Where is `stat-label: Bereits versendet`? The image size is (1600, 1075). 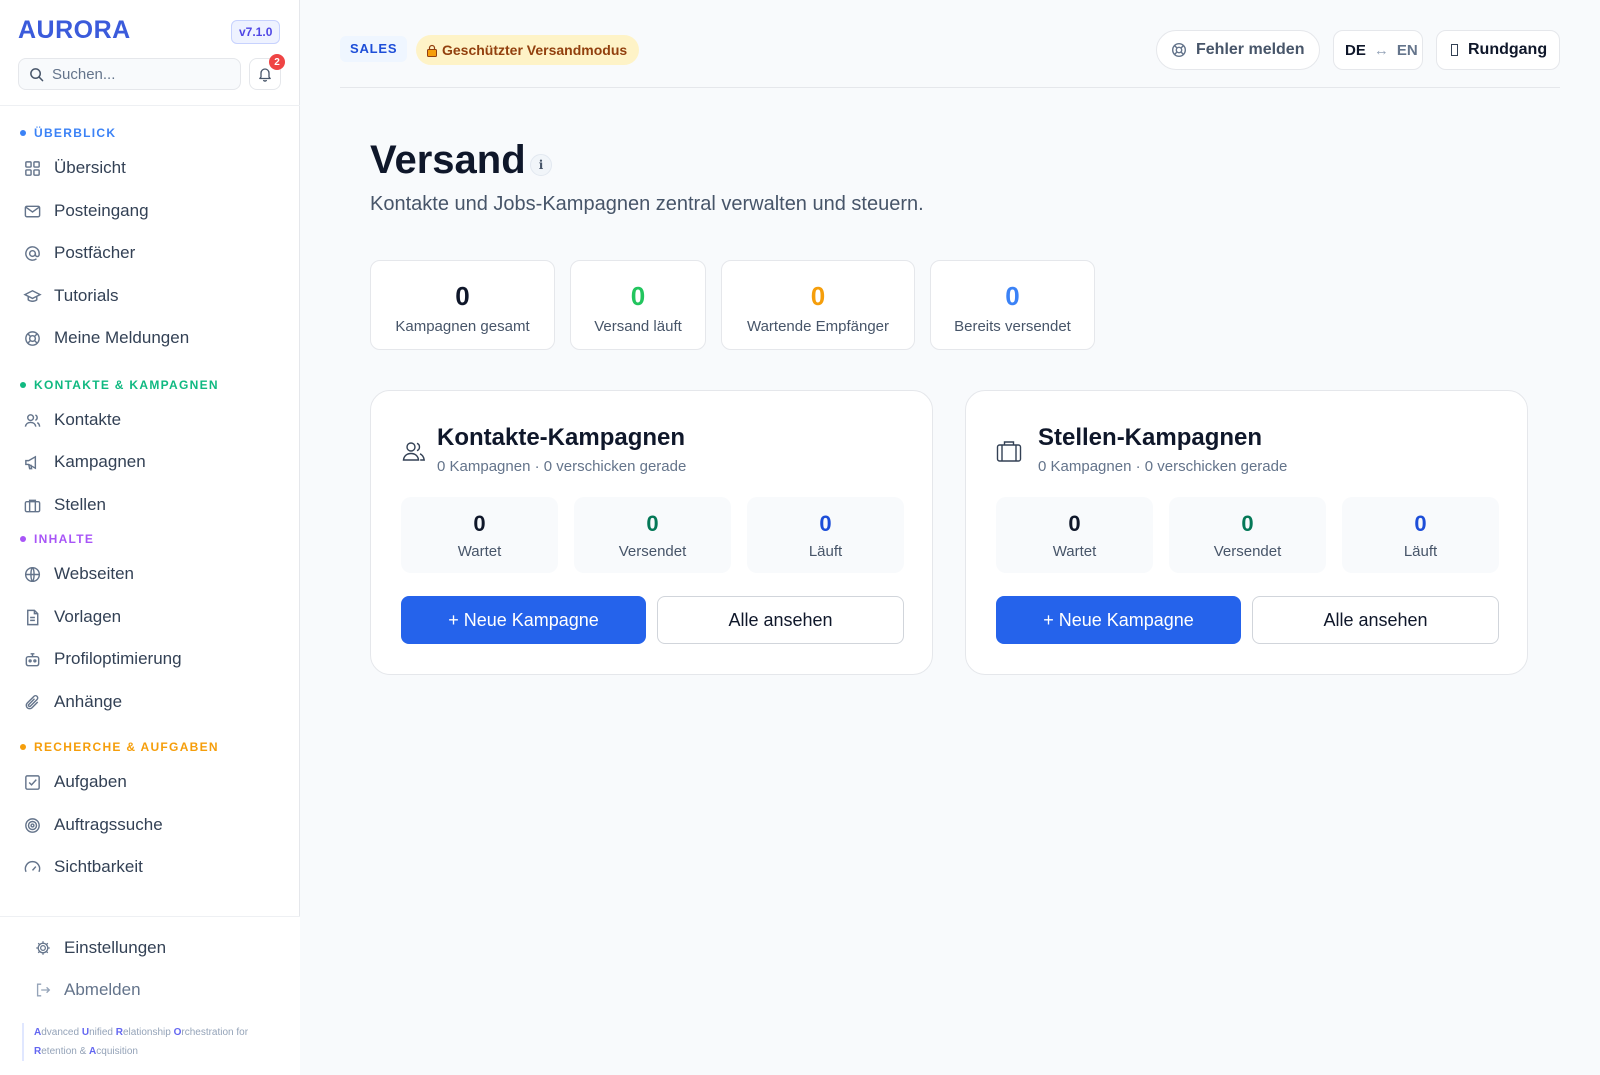 stat-label: Bereits versendet is located at coordinates (1012, 326).